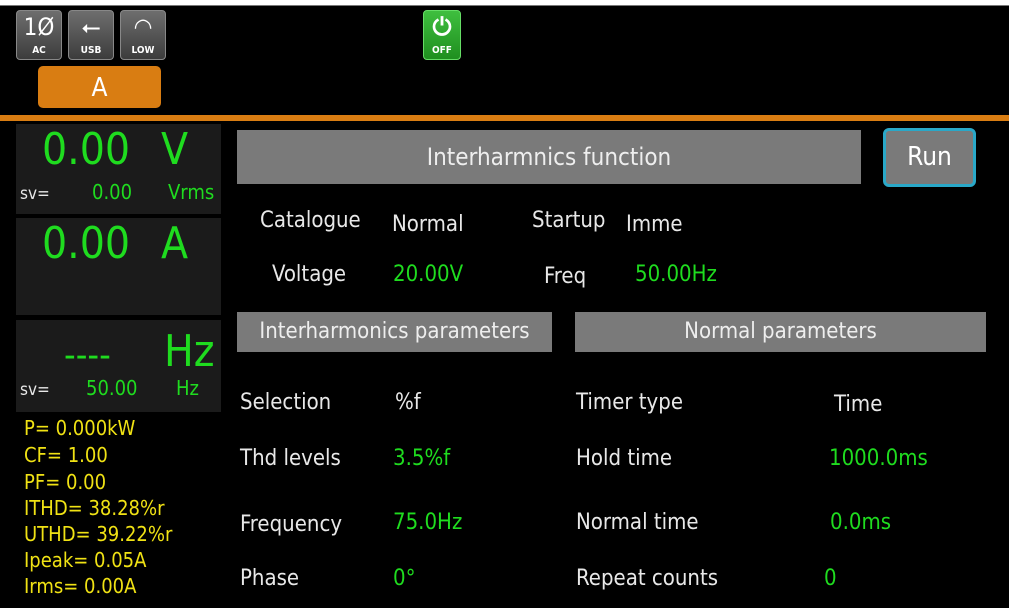 The width and height of the screenshot is (1009, 608). Describe the element at coordinates (99, 87) in the screenshot. I see `channel-tab-a: A` at that location.